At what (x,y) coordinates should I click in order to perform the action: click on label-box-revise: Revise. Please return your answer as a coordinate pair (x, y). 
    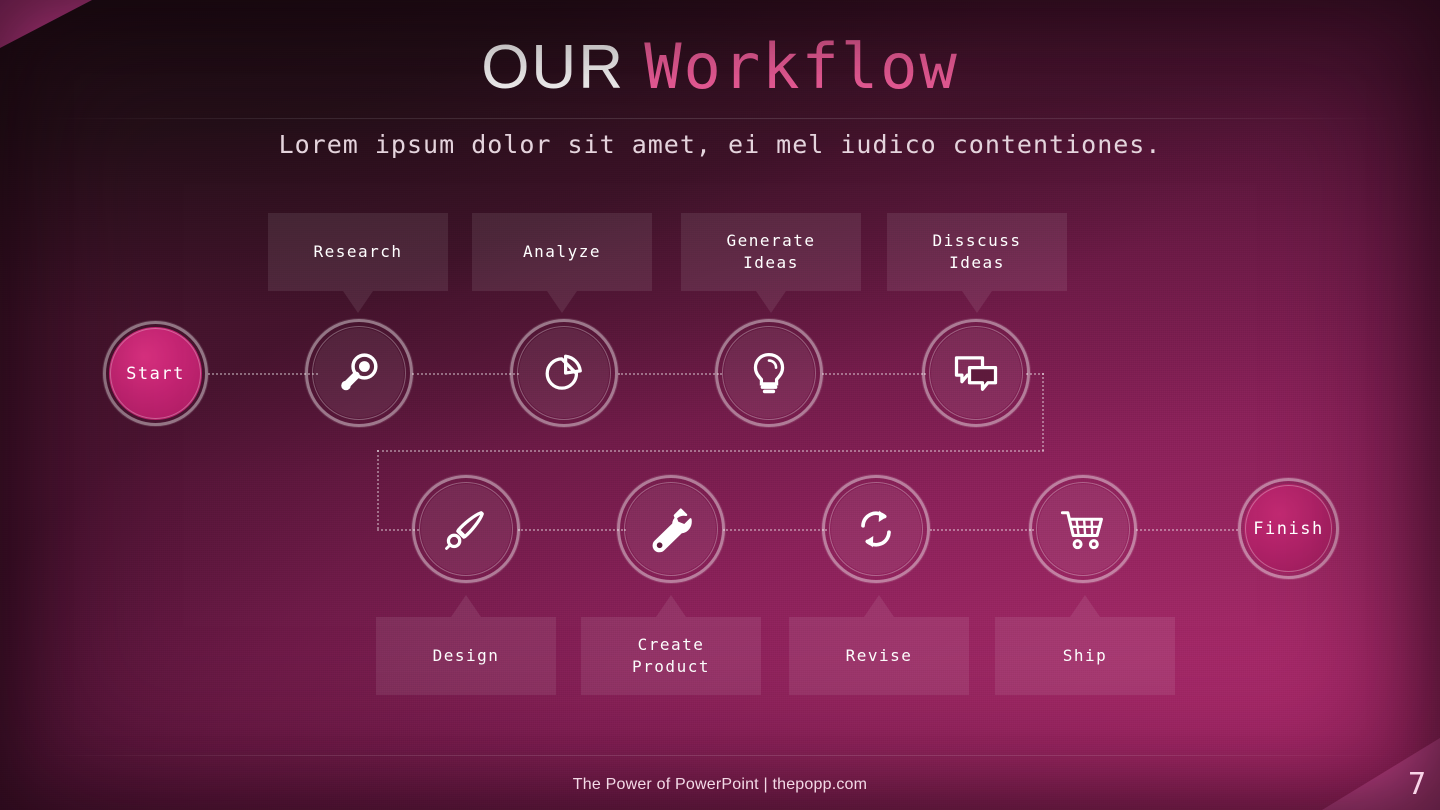
    Looking at the image, I should click on (879, 645).